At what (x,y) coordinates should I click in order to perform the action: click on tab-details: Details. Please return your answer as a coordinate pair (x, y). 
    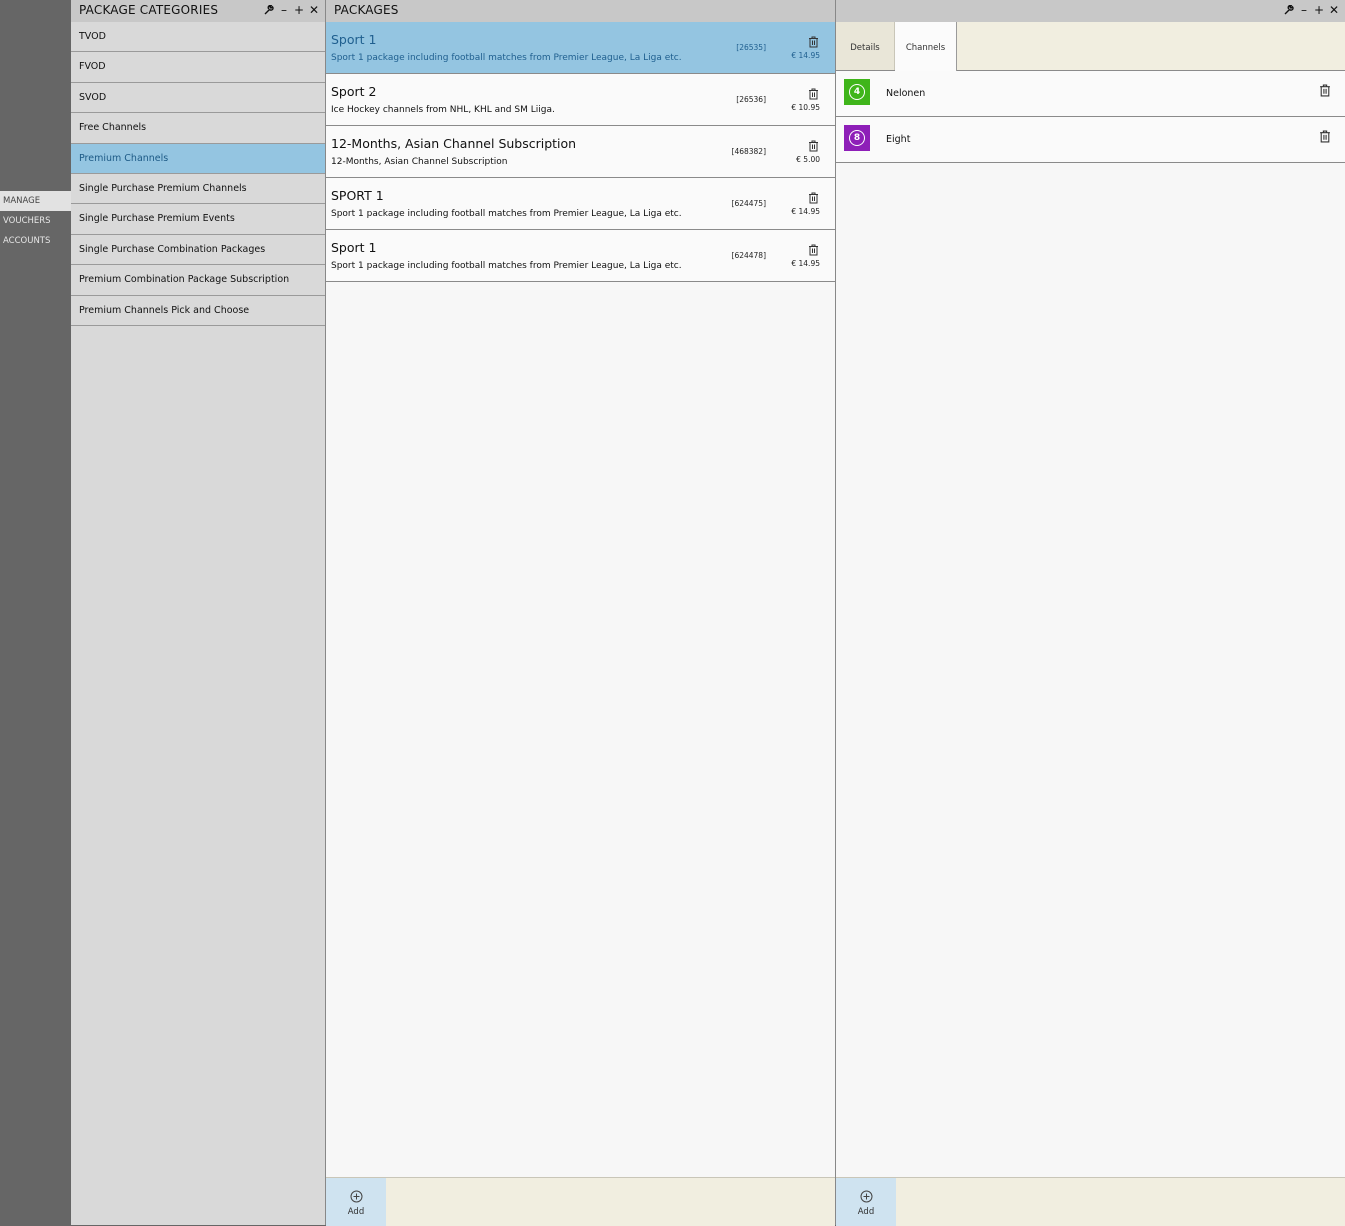
    Looking at the image, I should click on (865, 46).